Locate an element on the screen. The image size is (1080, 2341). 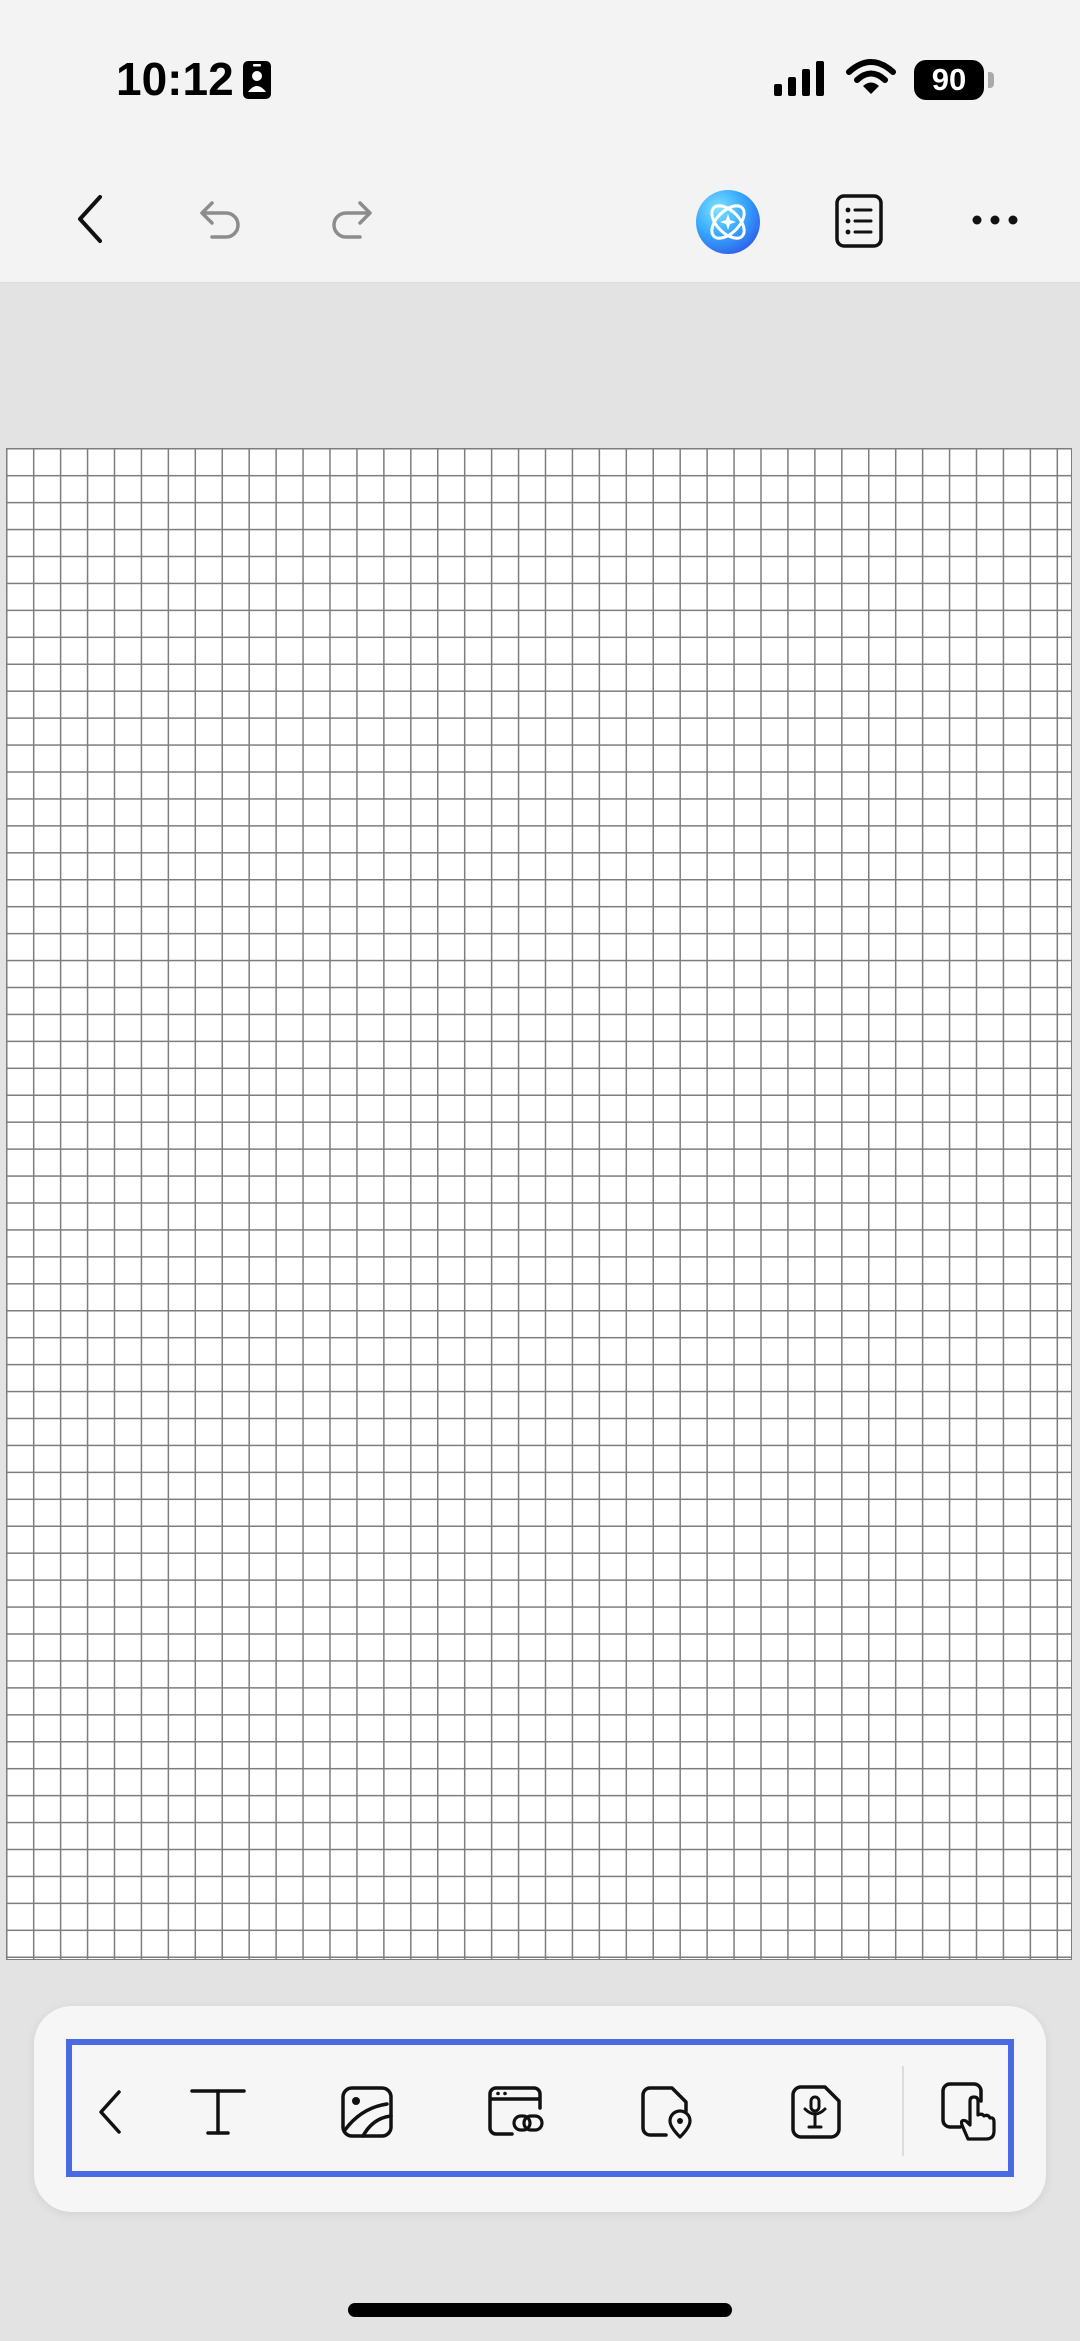
status-bar: 10:12 90 is located at coordinates (540, 80).